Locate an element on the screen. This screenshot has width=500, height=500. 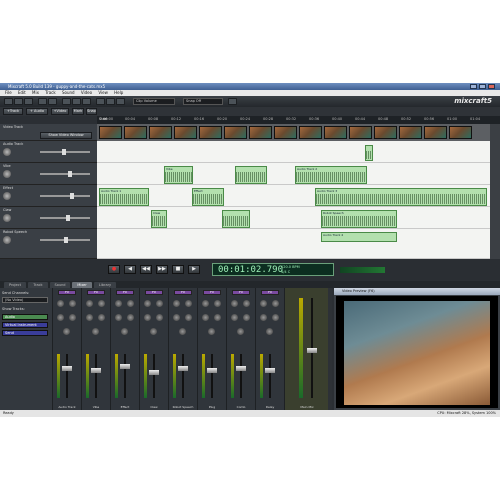
audio-clip: Audio Track 1 is located at coordinates (124, 197).